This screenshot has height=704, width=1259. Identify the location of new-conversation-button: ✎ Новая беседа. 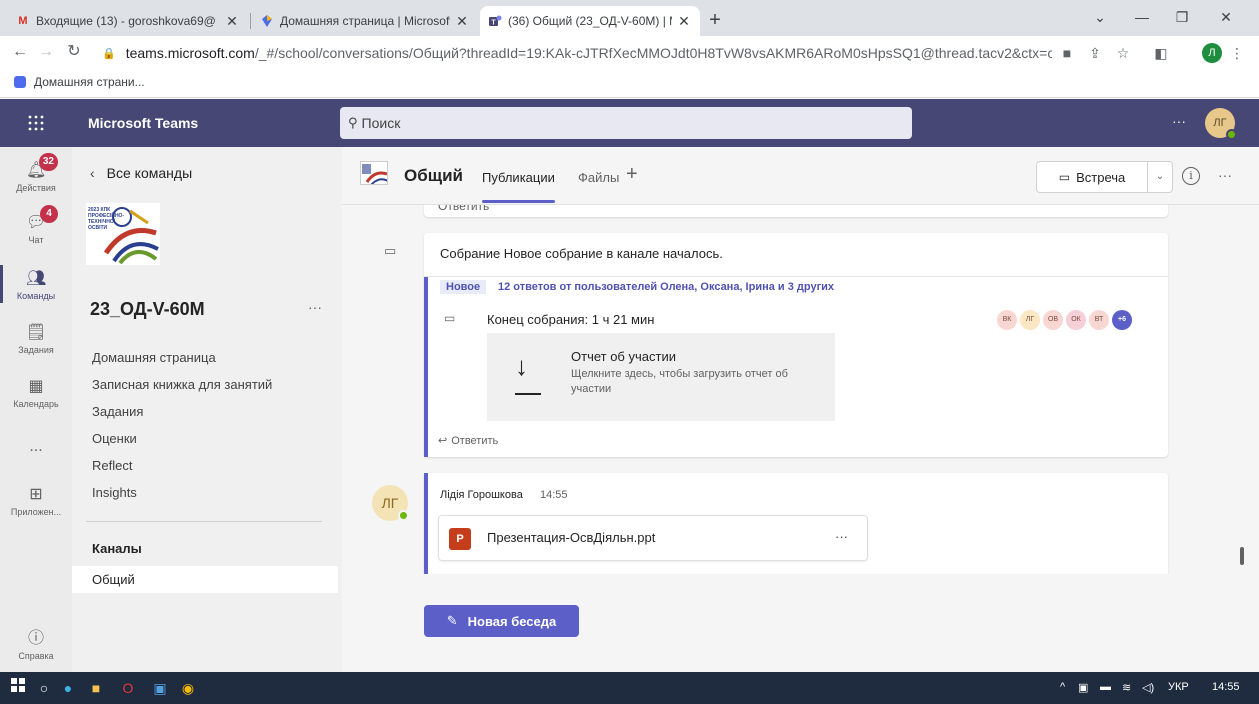
(501, 621).